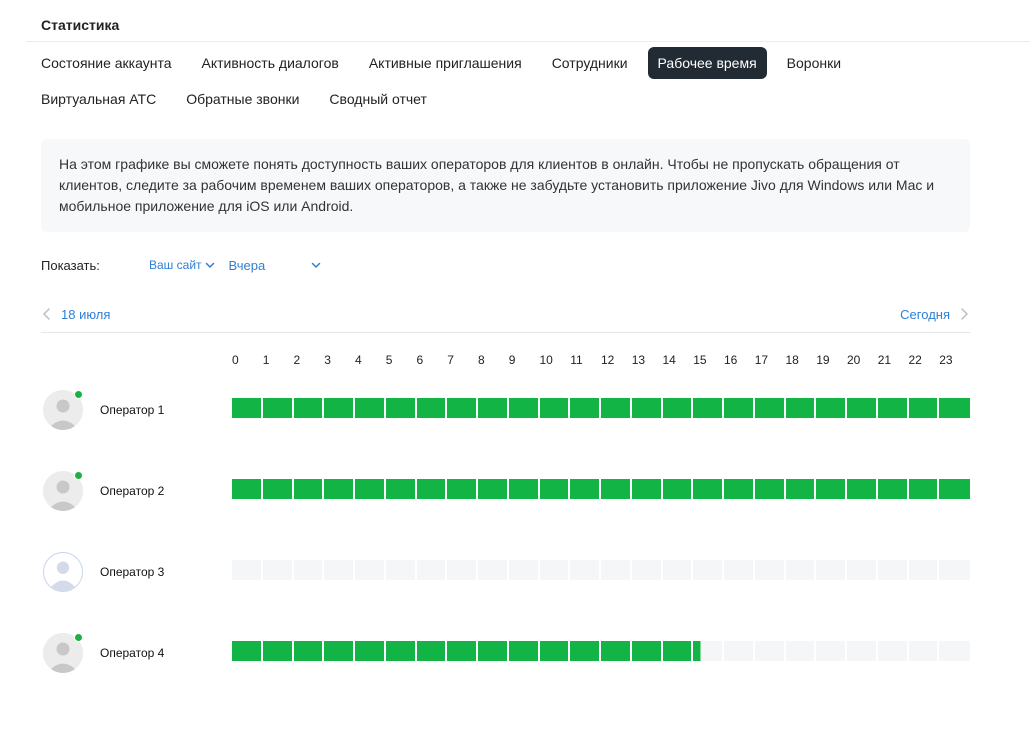  What do you see at coordinates (327, 360) in the screenshot?
I see `hour-label: 3` at bounding box center [327, 360].